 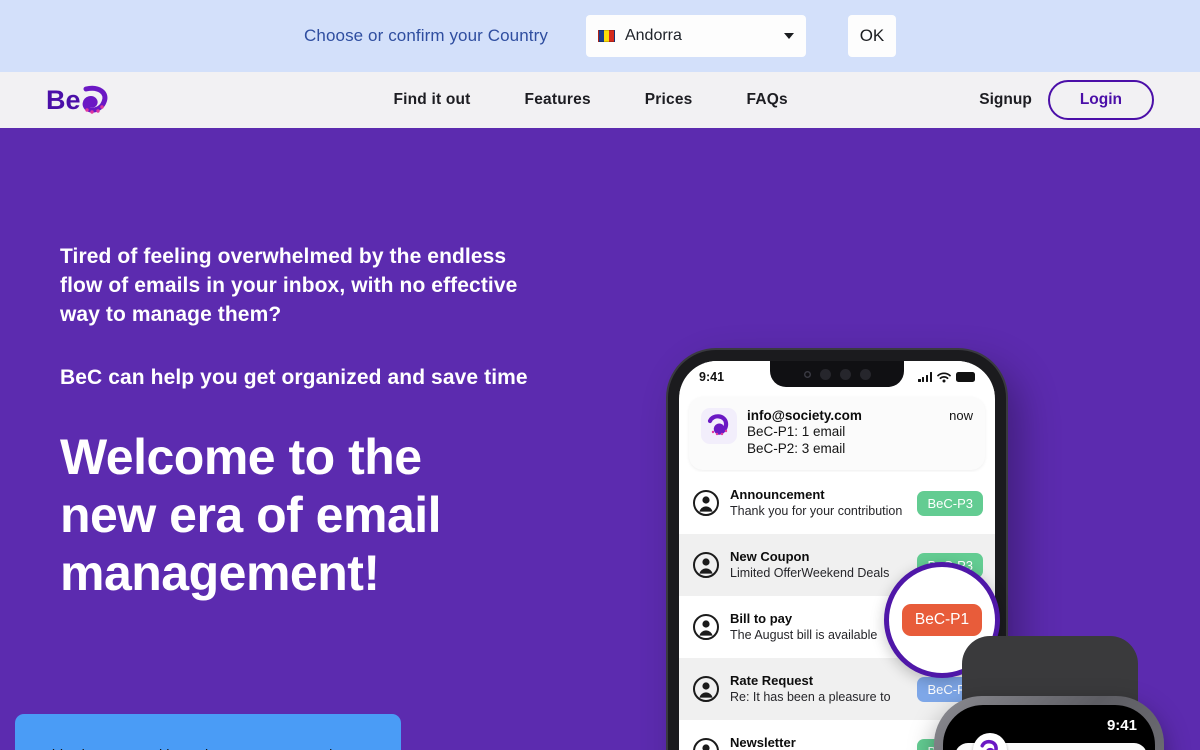 I want to click on nav-links: Find it out Features Prices FAQs, so click(x=590, y=100).